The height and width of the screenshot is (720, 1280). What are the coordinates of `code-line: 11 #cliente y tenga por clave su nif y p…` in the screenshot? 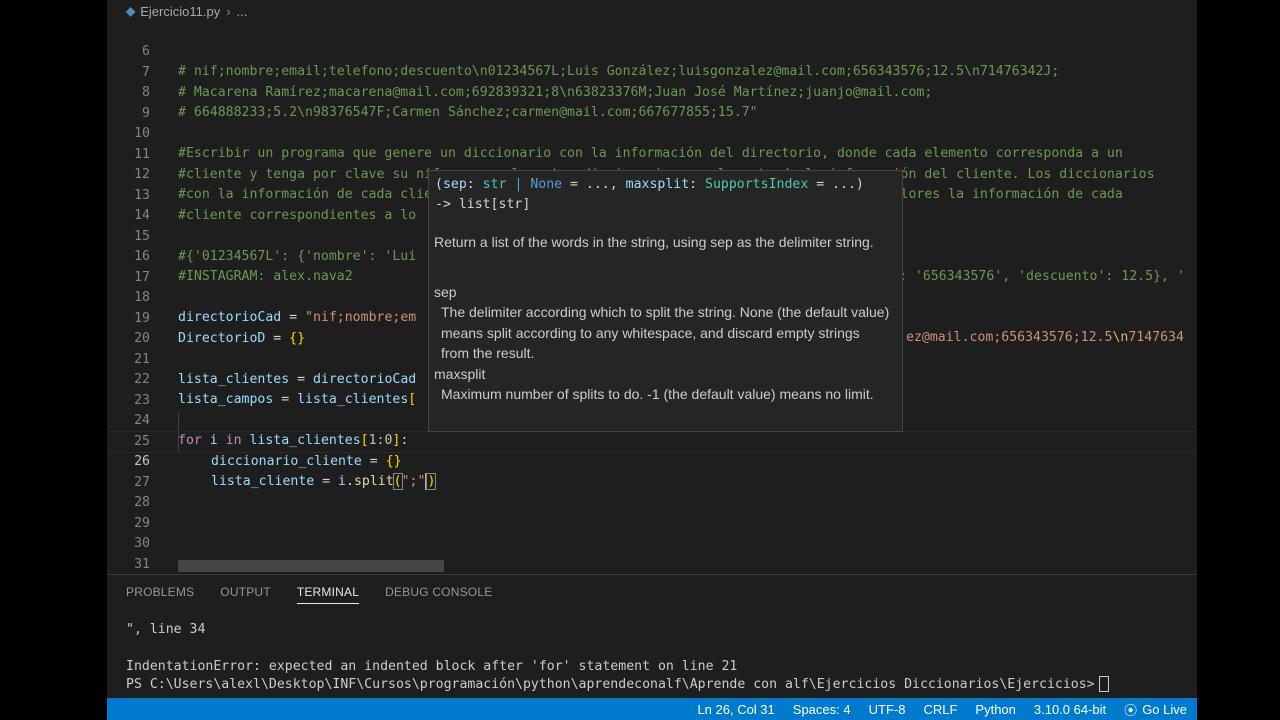 It's located at (652, 153).